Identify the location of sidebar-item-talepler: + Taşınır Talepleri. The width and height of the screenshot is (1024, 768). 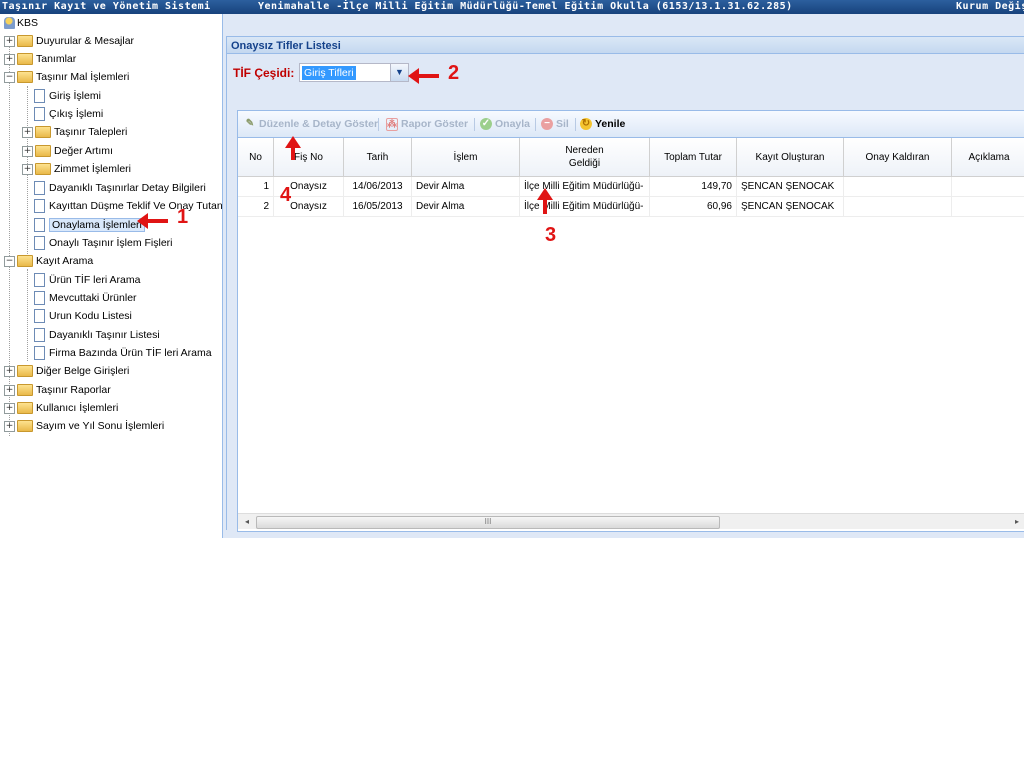
(74, 132).